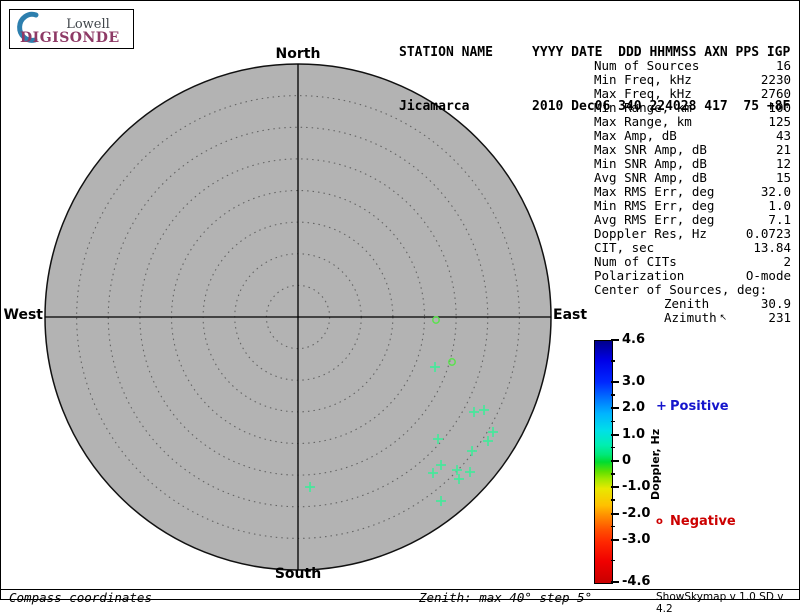 The width and height of the screenshot is (800, 615). I want to click on plus-symbol-icon: +, so click(661, 406).